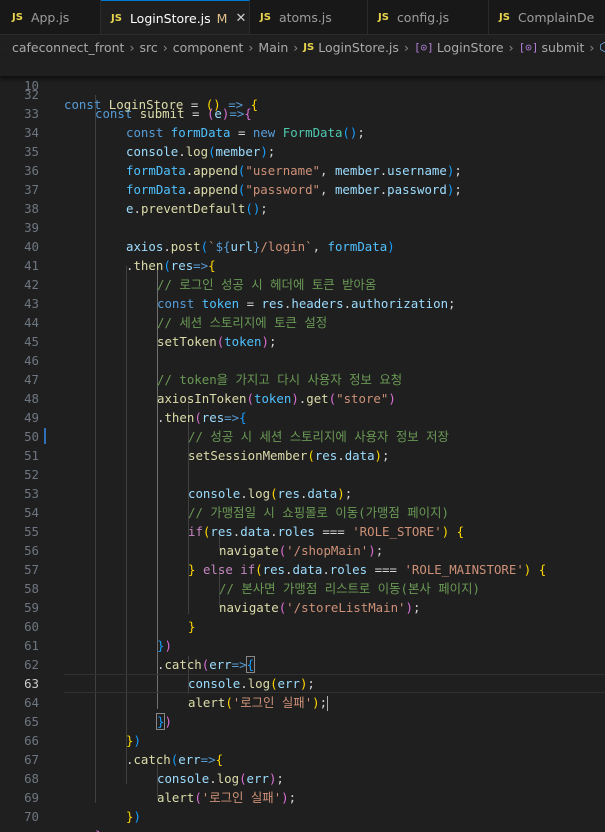 This screenshot has width=605, height=832. I want to click on current-line-highlight, so click(334, 683).